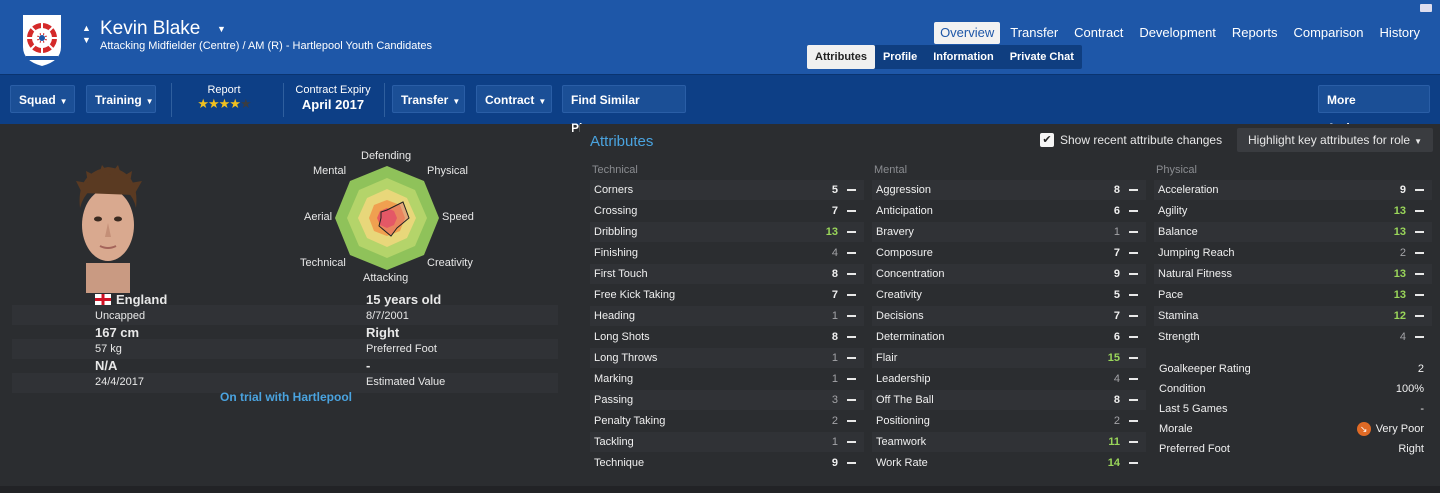 The image size is (1440, 493). What do you see at coordinates (514, 99) in the screenshot?
I see `contract-button: Contract ▼` at bounding box center [514, 99].